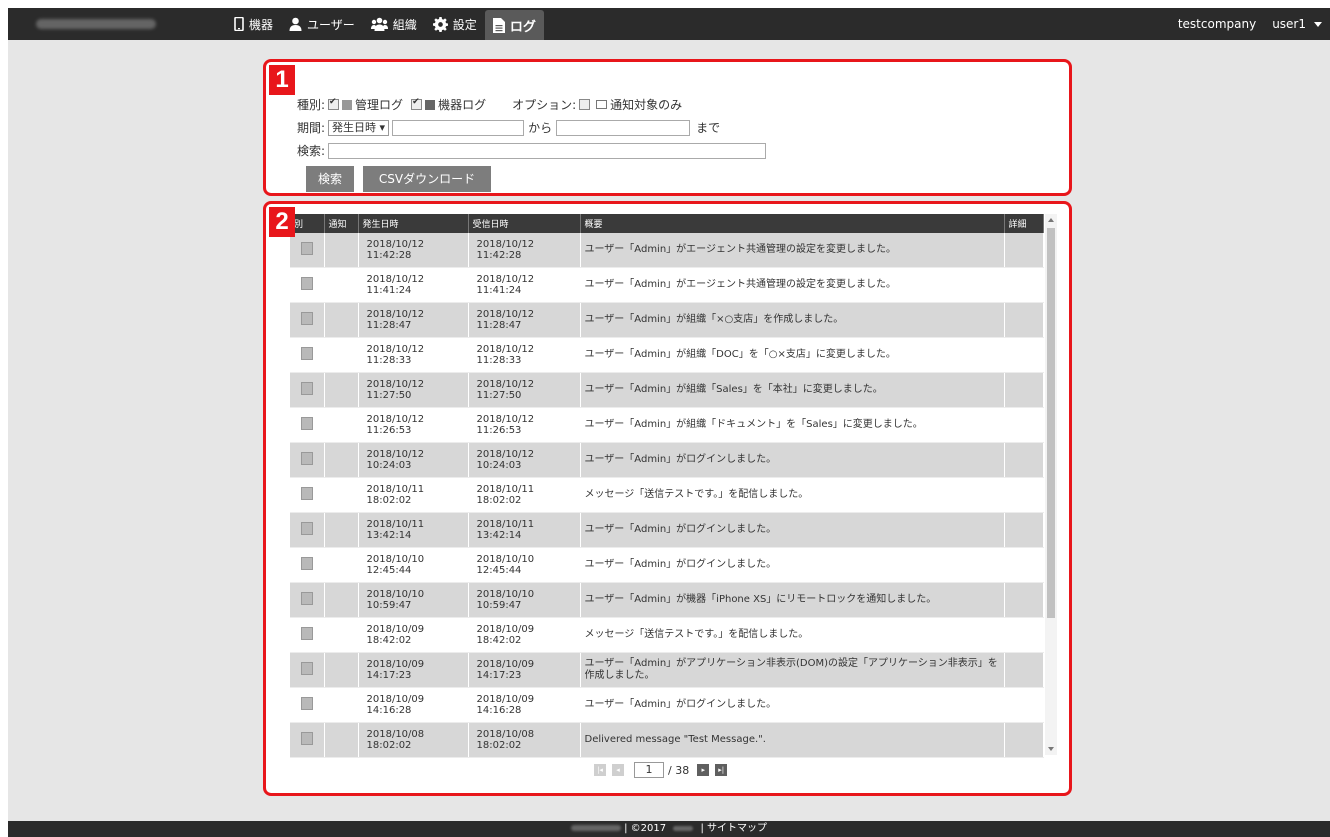 The width and height of the screenshot is (1330, 837). I want to click on received-cell: 2018/10/12 11:27:50, so click(524, 390).